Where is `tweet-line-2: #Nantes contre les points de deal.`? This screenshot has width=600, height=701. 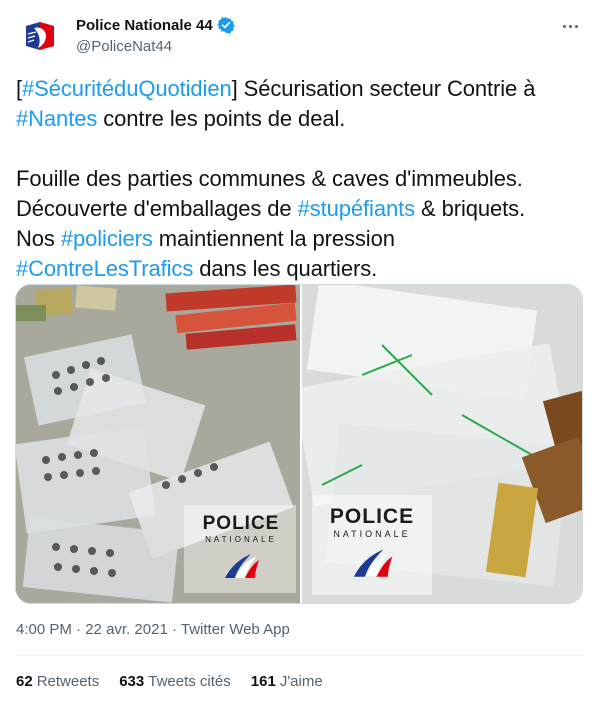
tweet-line-2: #Nantes contre les points de deal. is located at coordinates (181, 118).